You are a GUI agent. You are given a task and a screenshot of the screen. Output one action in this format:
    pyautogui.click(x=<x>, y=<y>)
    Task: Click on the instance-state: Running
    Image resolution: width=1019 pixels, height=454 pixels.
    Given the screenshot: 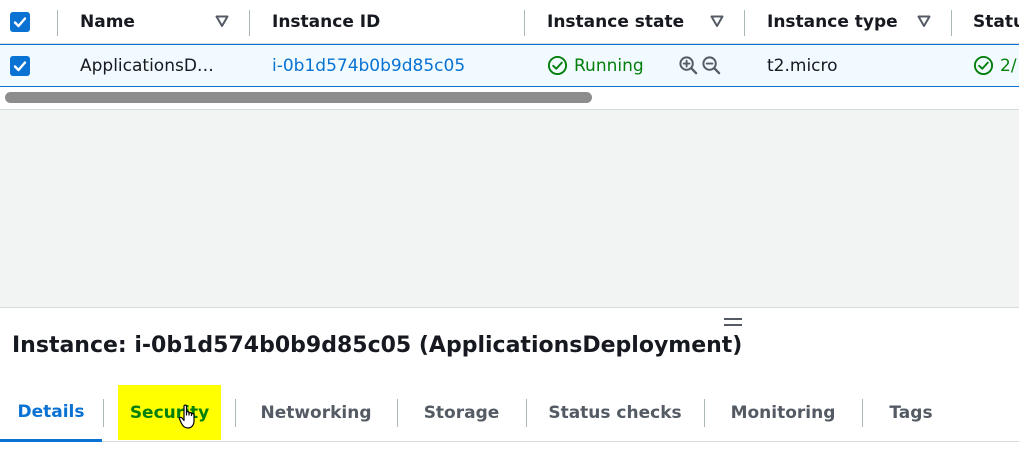 What is the action you would take?
    pyautogui.click(x=595, y=65)
    